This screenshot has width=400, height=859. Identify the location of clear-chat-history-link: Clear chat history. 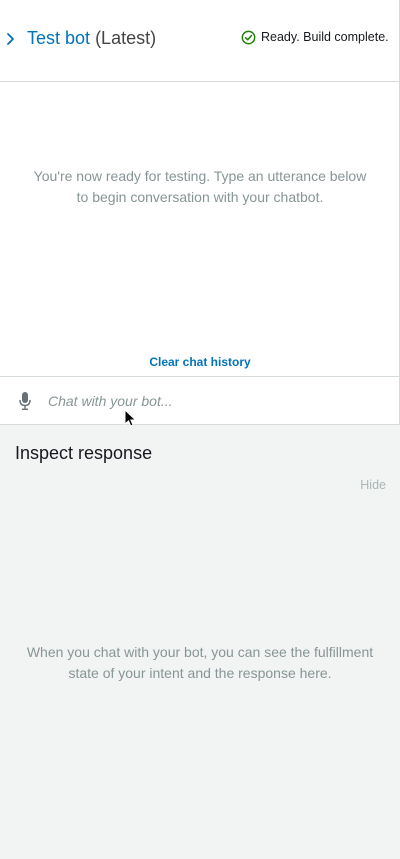
(200, 362).